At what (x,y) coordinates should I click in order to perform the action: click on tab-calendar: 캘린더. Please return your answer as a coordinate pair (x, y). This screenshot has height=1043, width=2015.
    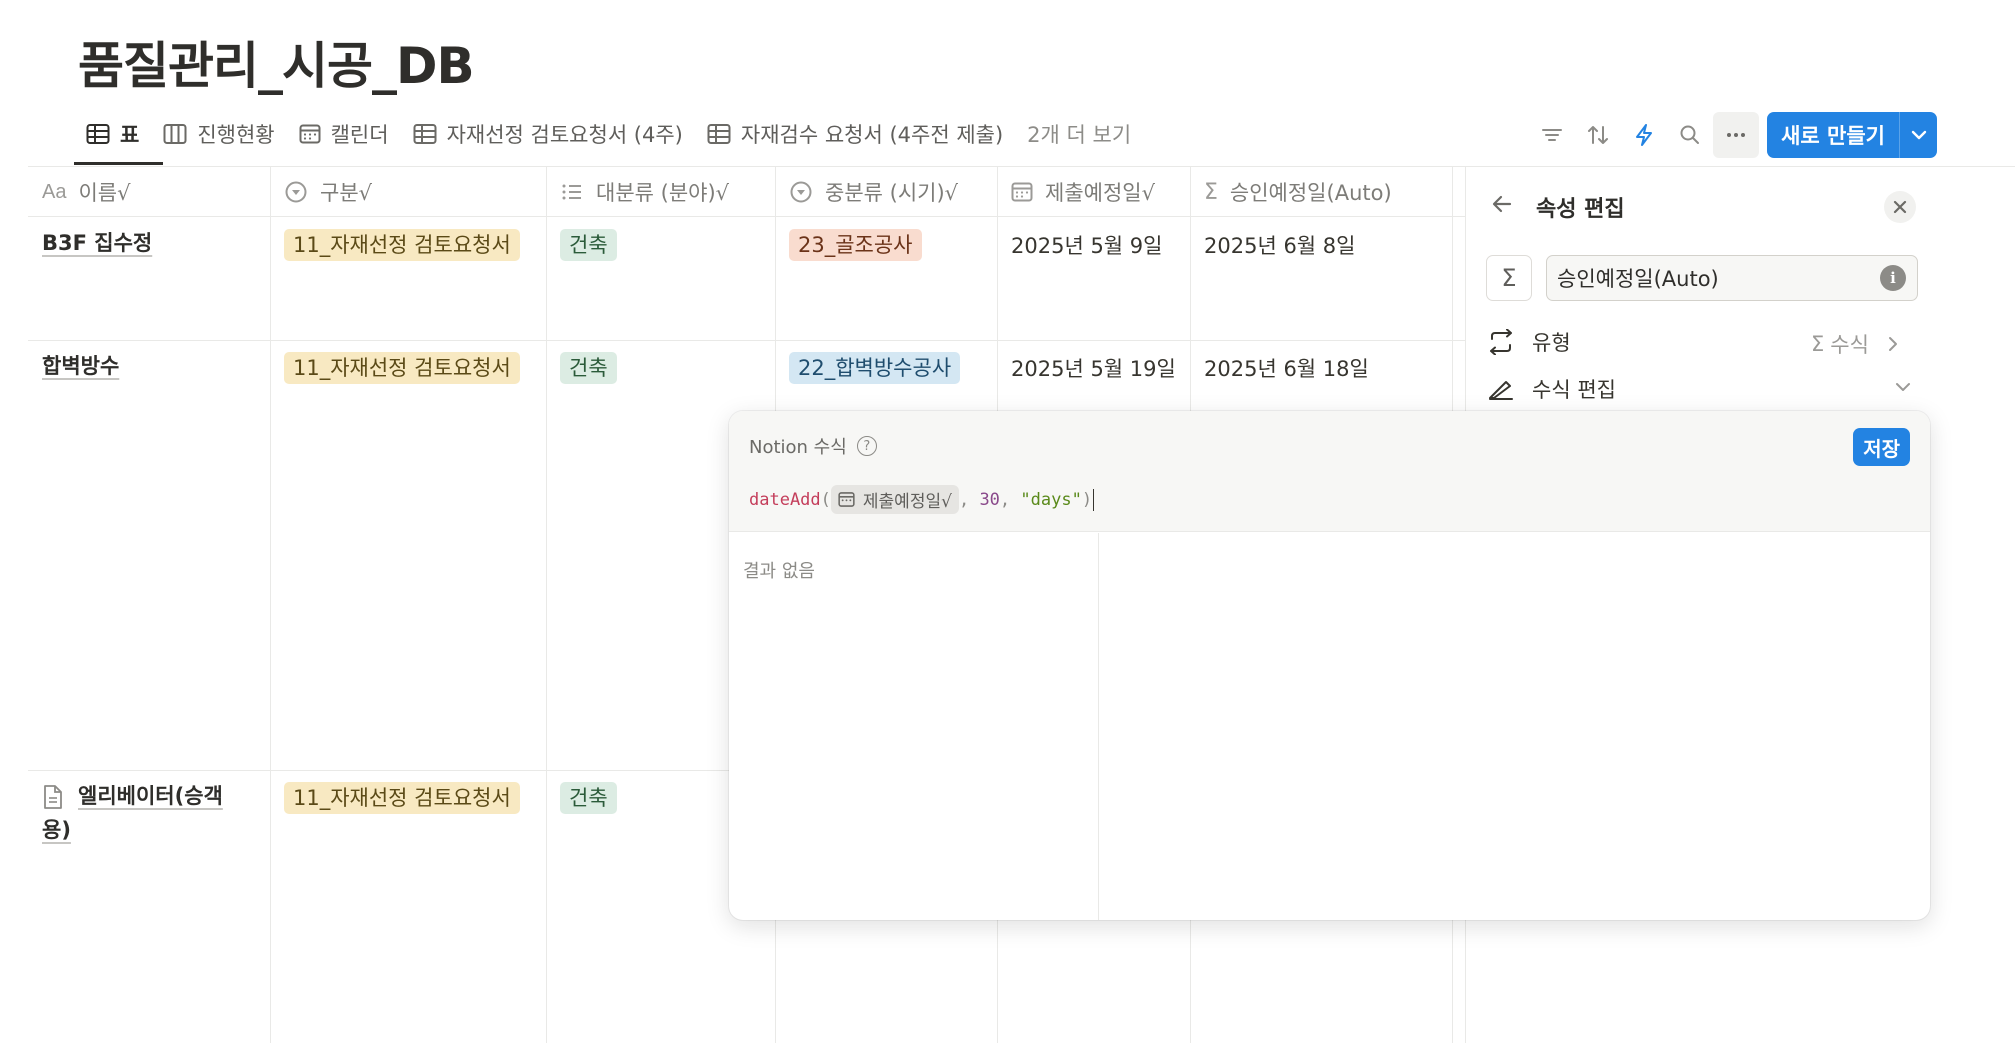
    Looking at the image, I should click on (344, 134).